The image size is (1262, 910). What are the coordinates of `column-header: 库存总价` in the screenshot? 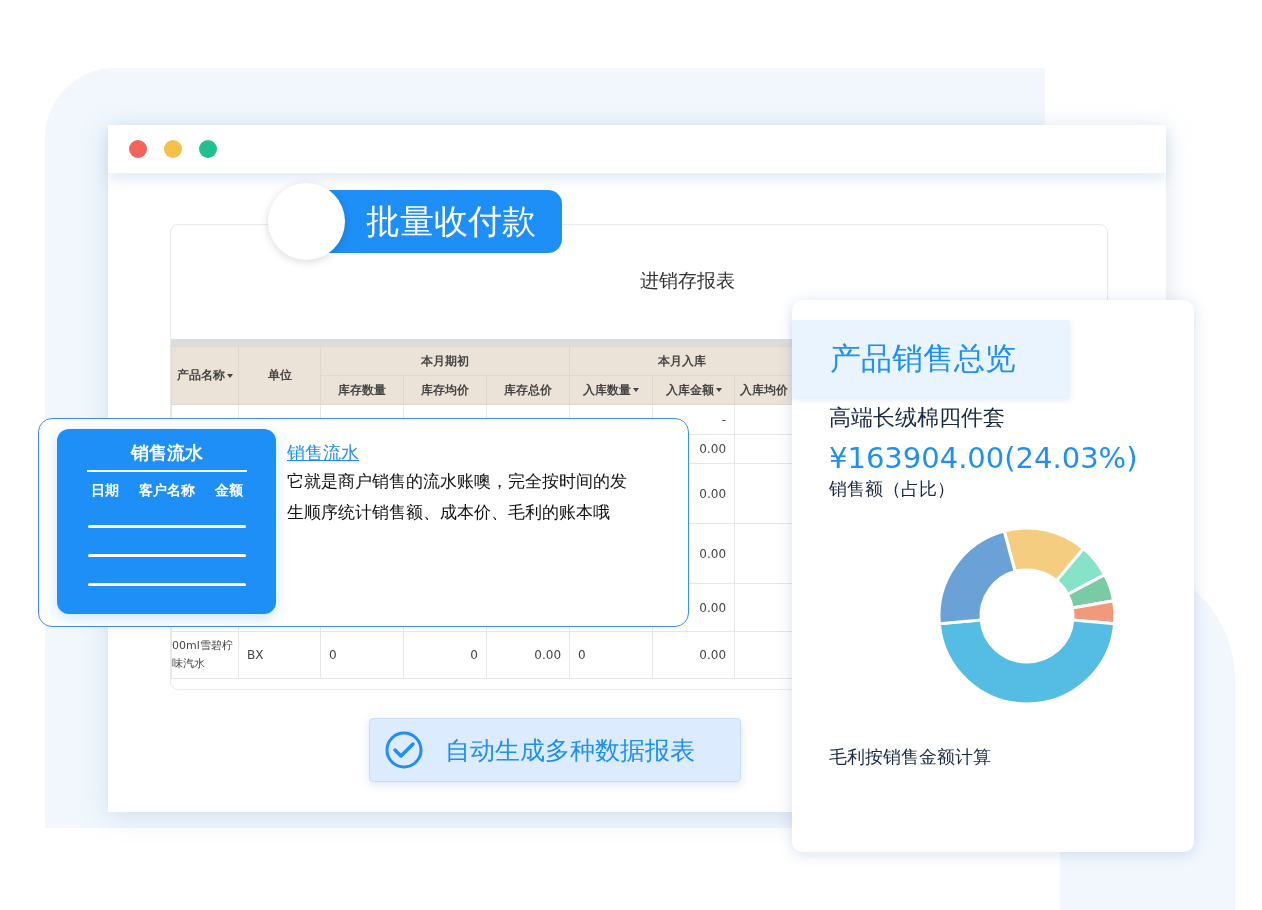 It's located at (528, 390).